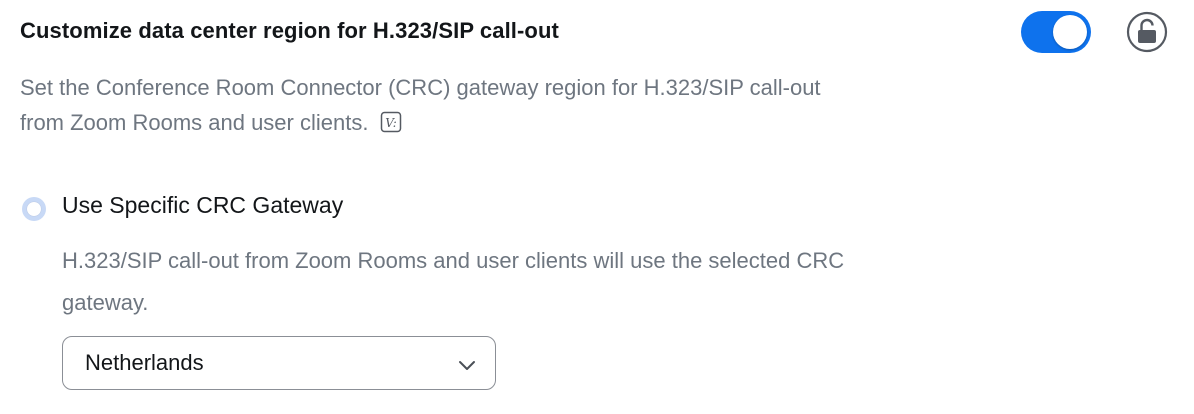  I want to click on radio-dot, so click(34, 209).